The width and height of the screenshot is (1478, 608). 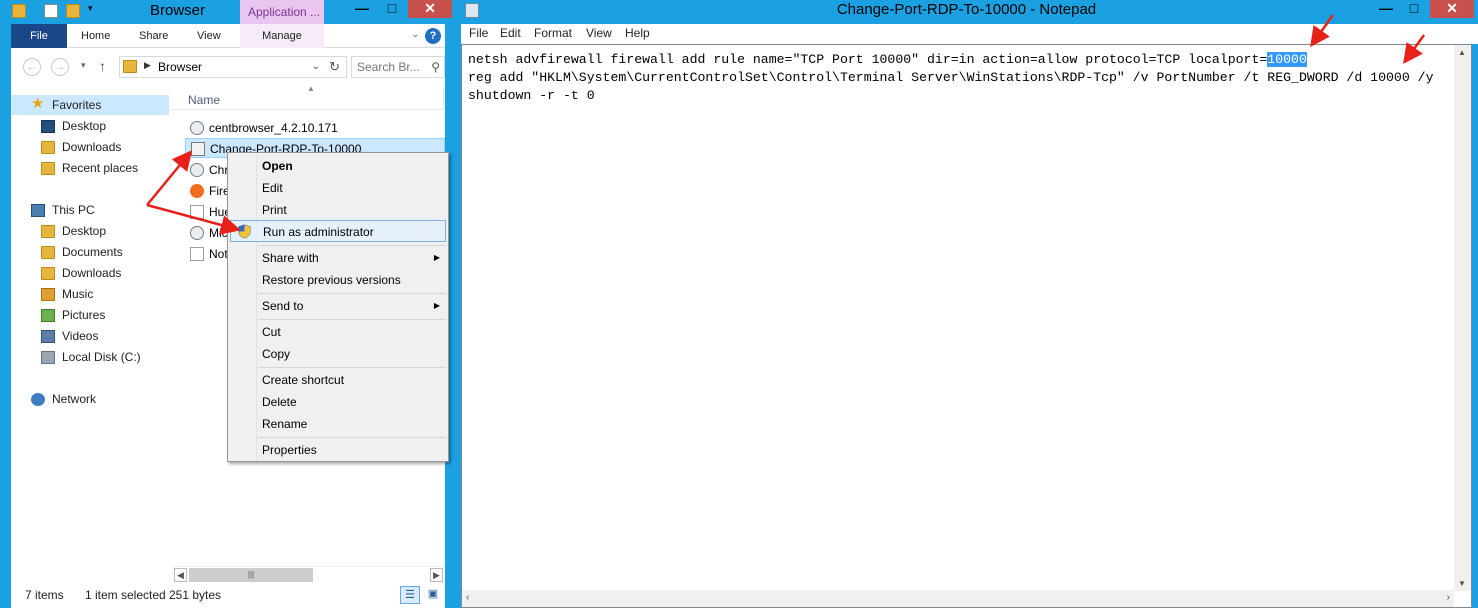 What do you see at coordinates (73, 11) in the screenshot?
I see `new-folder-icon` at bounding box center [73, 11].